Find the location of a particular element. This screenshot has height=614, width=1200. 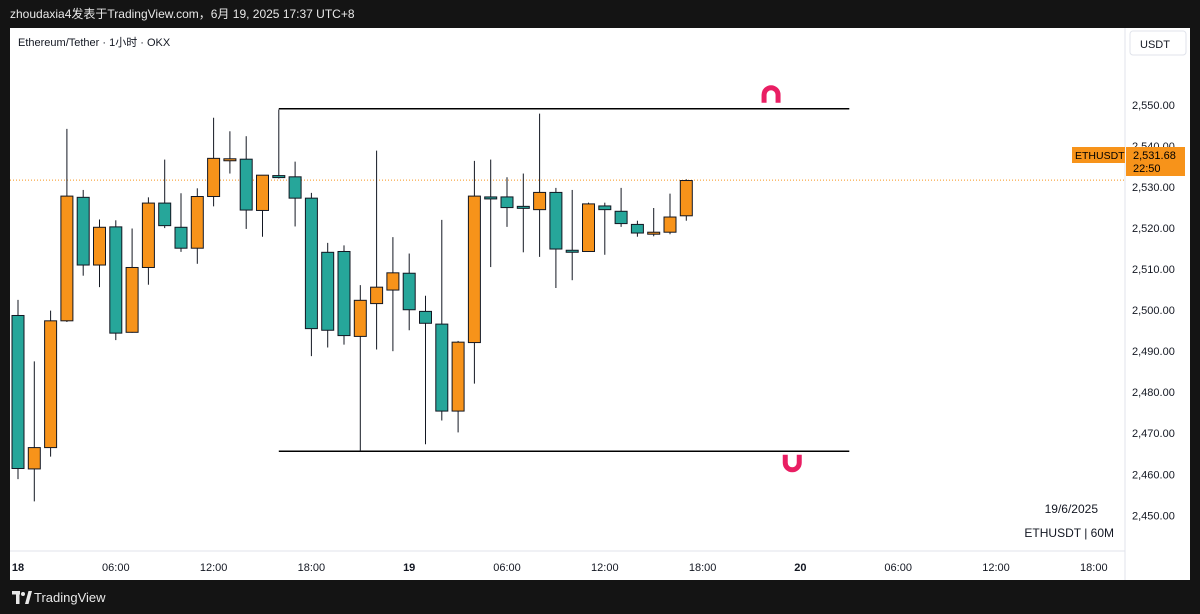

y-tick-label: 2,480.00 is located at coordinates (1153, 393).